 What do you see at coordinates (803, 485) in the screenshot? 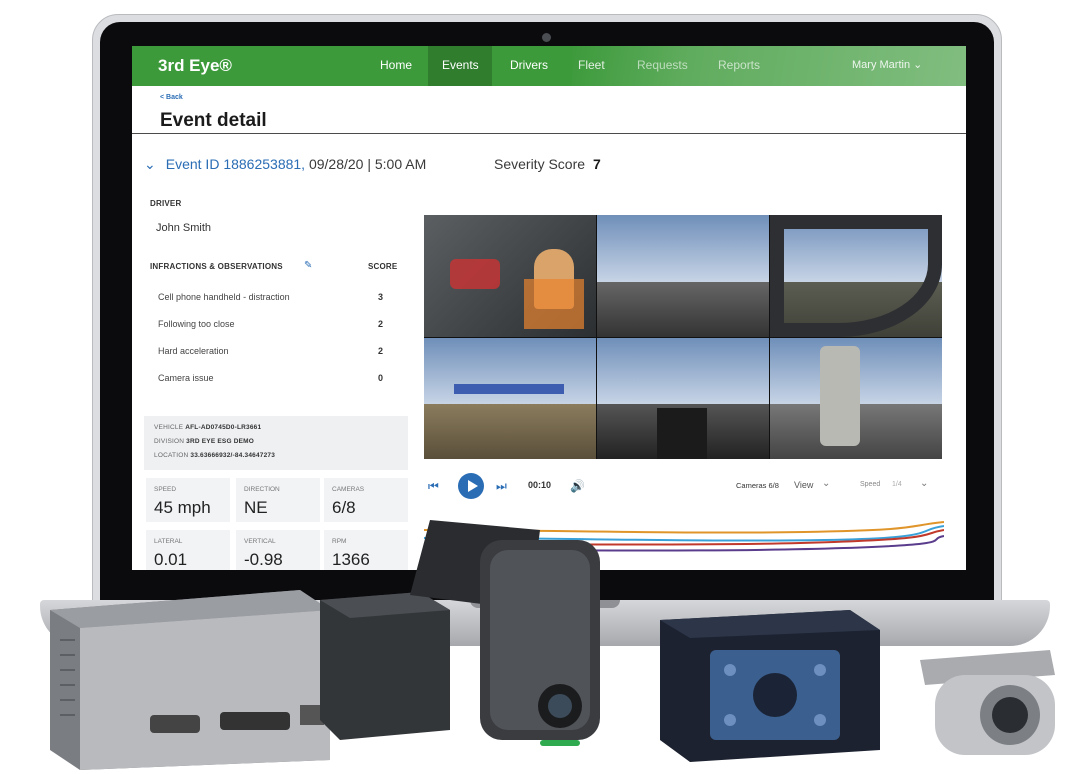
I see `view-dropdown: View` at bounding box center [803, 485].